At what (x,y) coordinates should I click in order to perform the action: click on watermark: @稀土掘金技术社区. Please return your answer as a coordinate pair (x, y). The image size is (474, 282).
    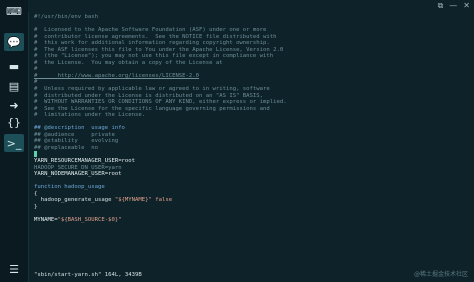
    Looking at the image, I should click on (440, 274).